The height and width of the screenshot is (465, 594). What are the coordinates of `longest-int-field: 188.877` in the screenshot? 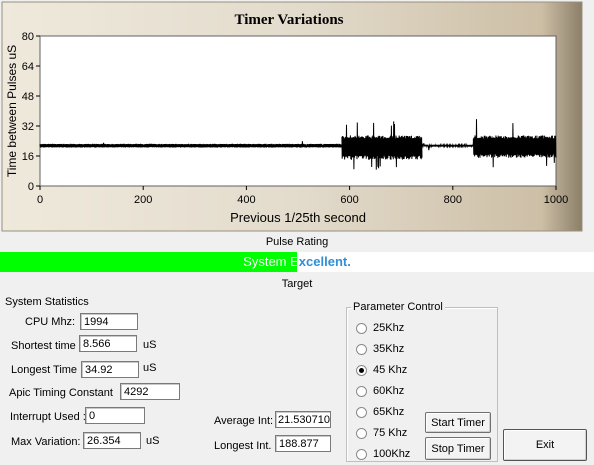 It's located at (303, 443).